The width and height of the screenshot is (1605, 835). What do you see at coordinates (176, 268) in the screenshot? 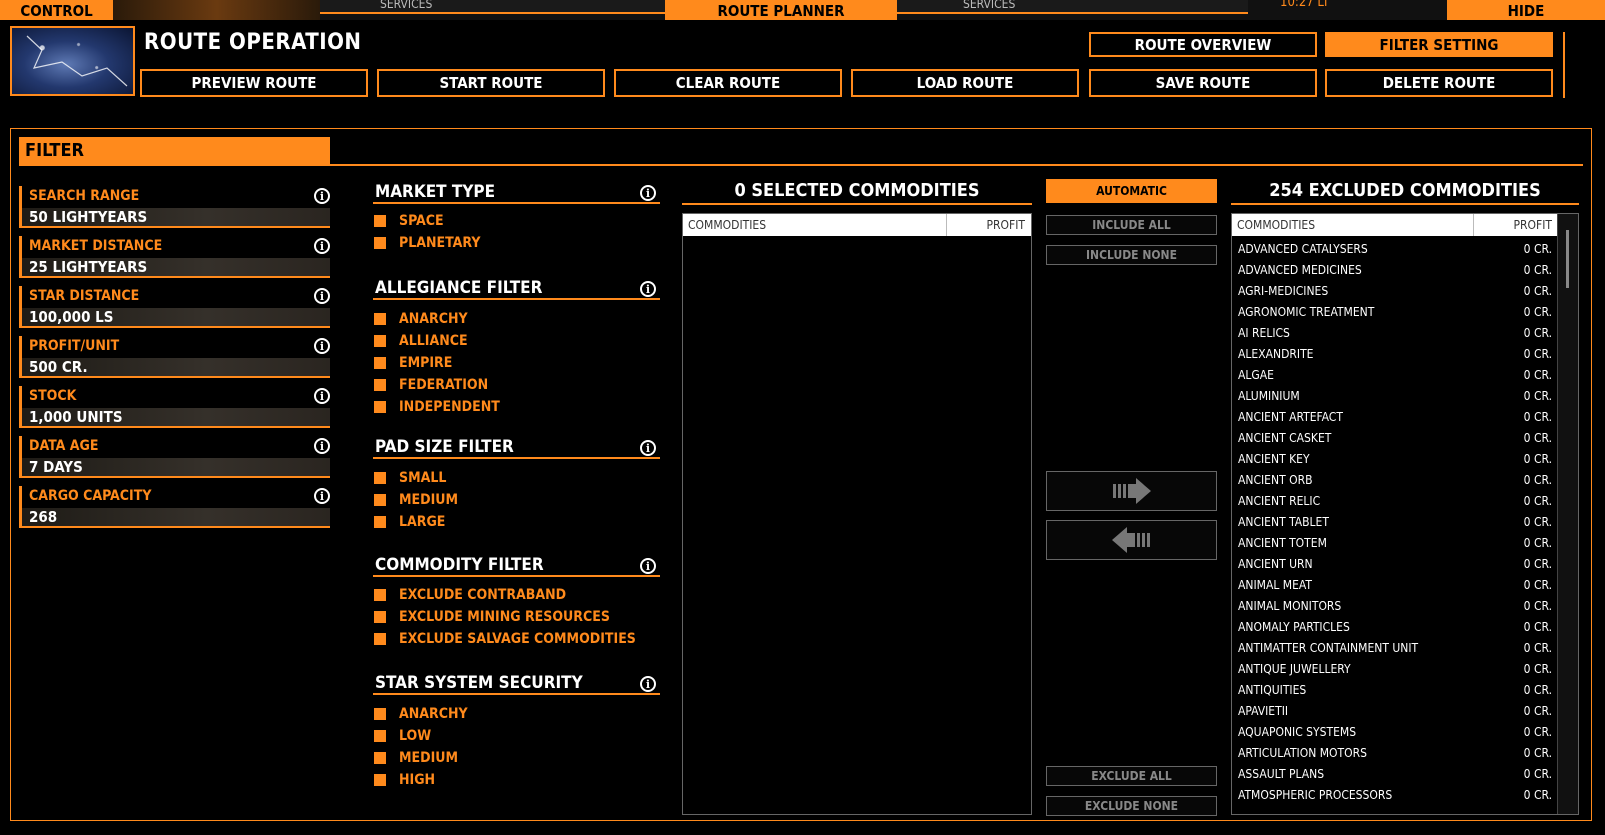
I see `market-distance-value: 25 LIGHTYEARS` at bounding box center [176, 268].